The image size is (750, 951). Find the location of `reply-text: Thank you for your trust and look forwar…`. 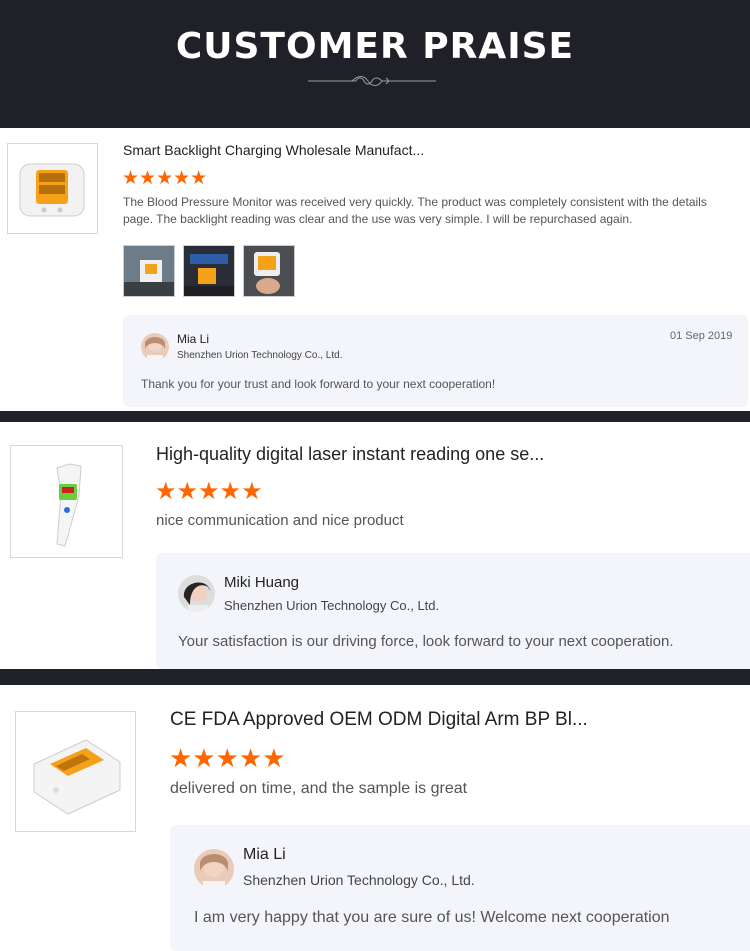

reply-text: Thank you for your trust and look forwar… is located at coordinates (318, 384).